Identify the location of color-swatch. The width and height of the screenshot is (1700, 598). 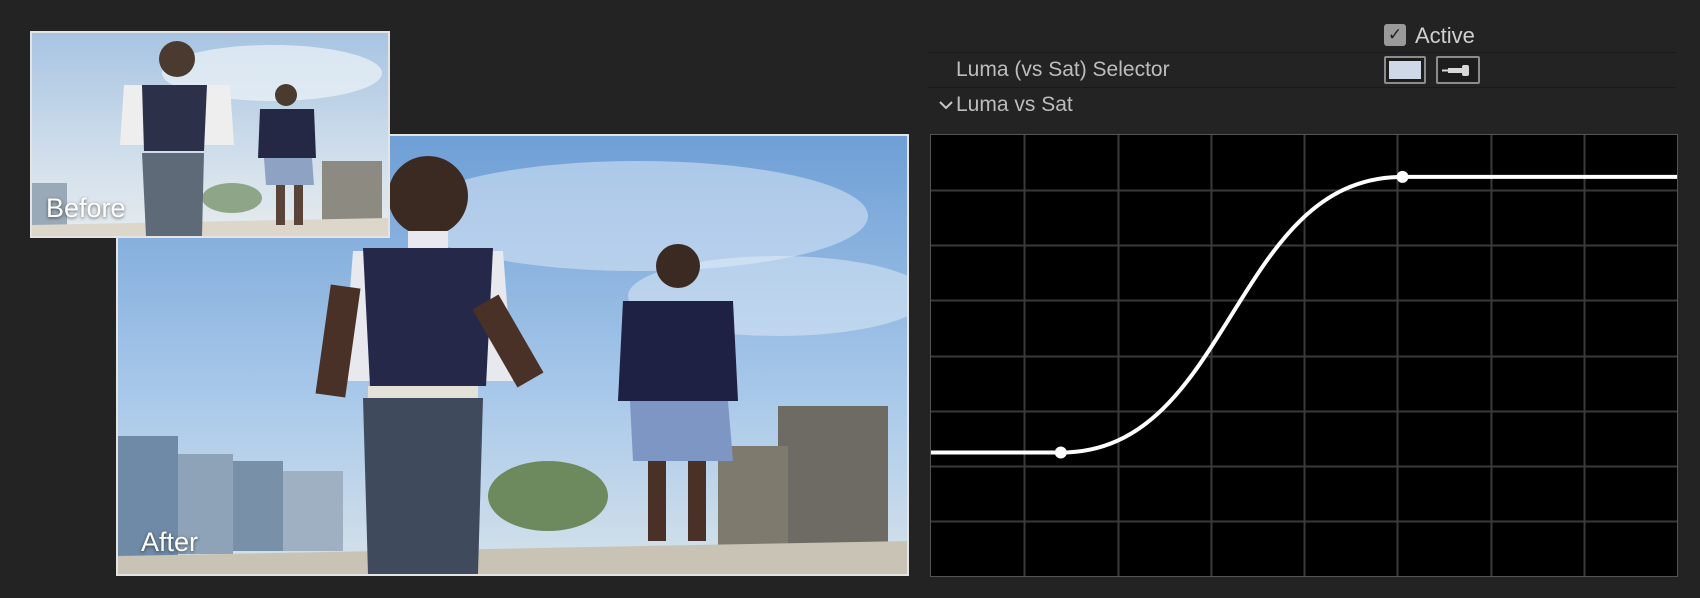
(1405, 70).